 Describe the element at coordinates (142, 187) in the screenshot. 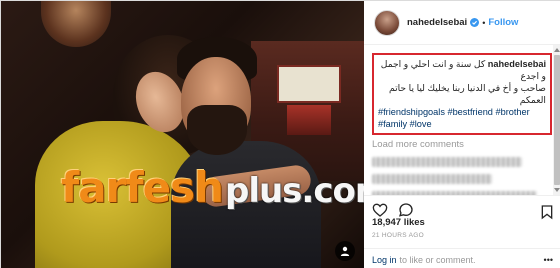

I see `watermark-main: farfesh` at that location.